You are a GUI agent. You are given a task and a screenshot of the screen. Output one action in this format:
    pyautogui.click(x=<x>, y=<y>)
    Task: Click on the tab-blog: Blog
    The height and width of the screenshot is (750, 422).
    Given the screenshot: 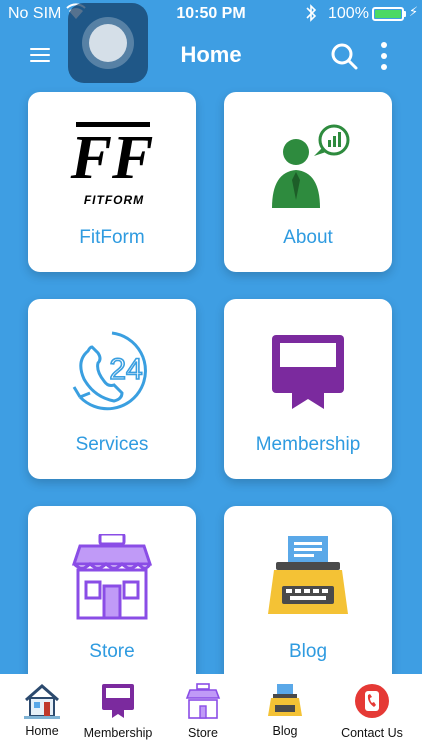 What is the action you would take?
    pyautogui.click(x=285, y=712)
    